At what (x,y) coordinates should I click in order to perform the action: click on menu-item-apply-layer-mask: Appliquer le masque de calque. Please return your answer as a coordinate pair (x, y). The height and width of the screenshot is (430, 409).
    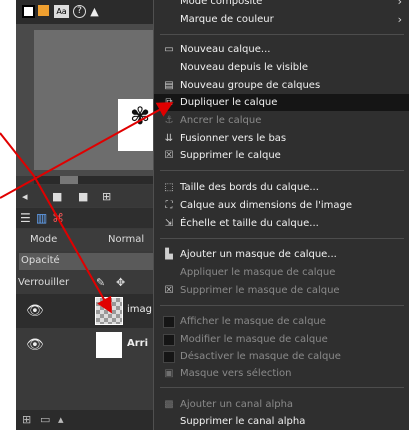
    Looking at the image, I should click on (281, 272).